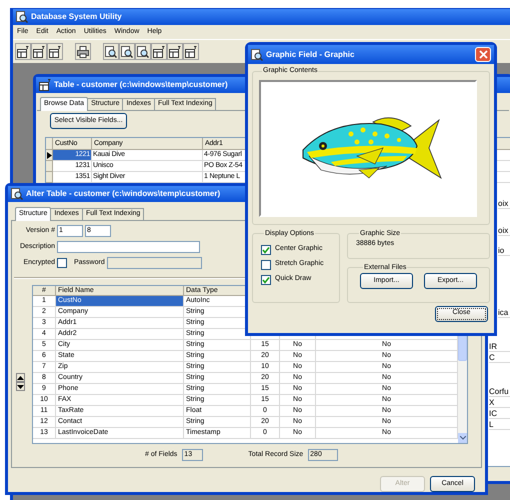 Image resolution: width=510 pixels, height=500 pixels. Describe the element at coordinates (49, 144) in the screenshot. I see `grid-corner` at that location.